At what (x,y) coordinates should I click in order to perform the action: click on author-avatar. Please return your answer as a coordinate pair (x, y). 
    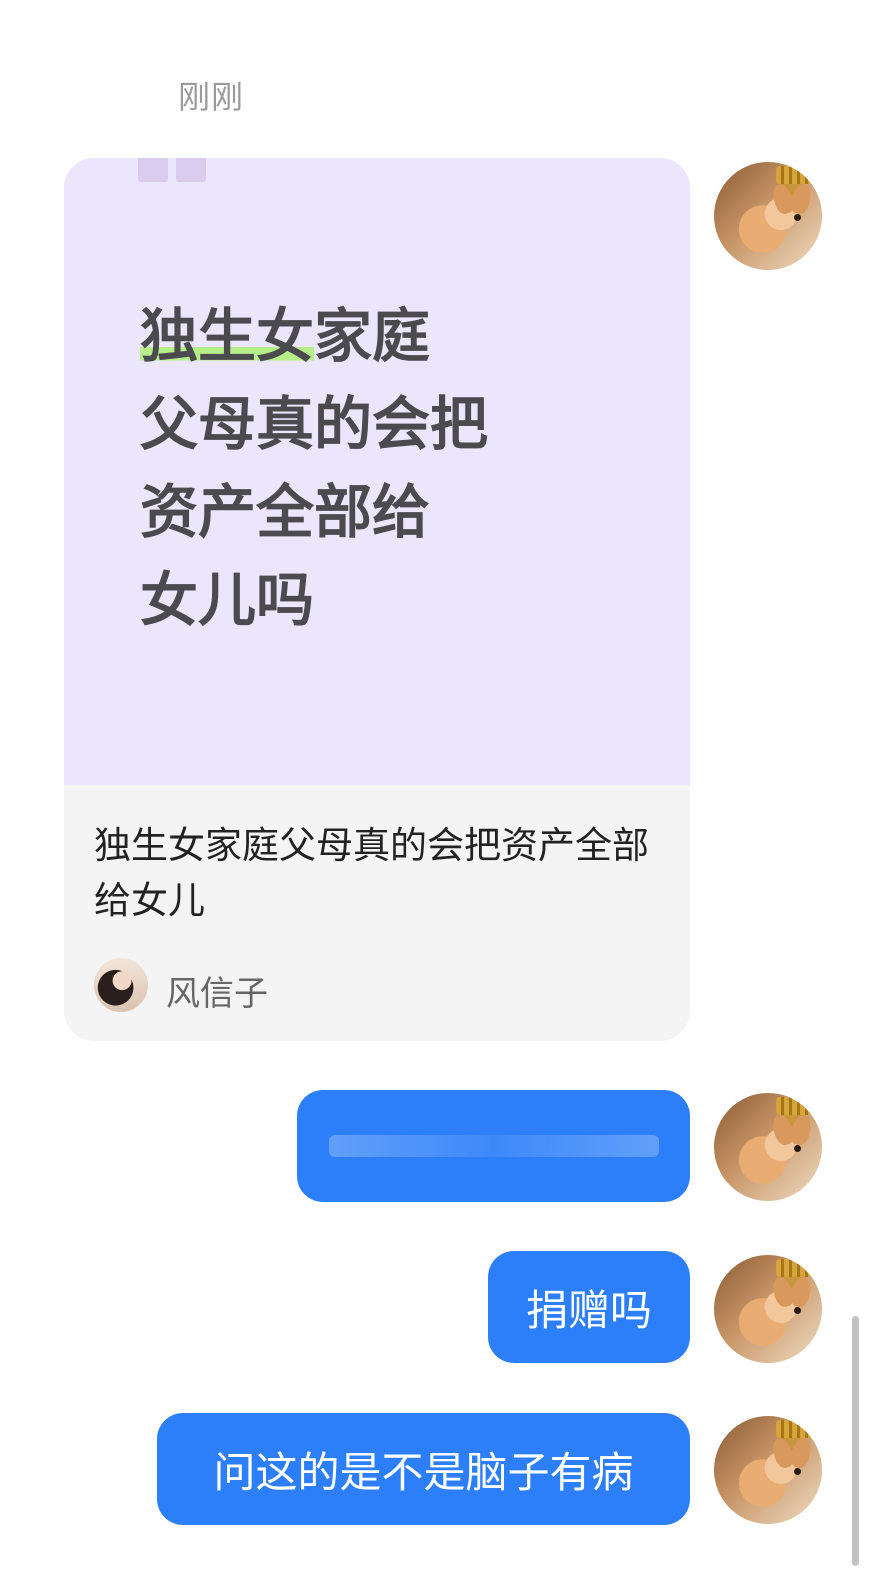
    Looking at the image, I should click on (121, 985).